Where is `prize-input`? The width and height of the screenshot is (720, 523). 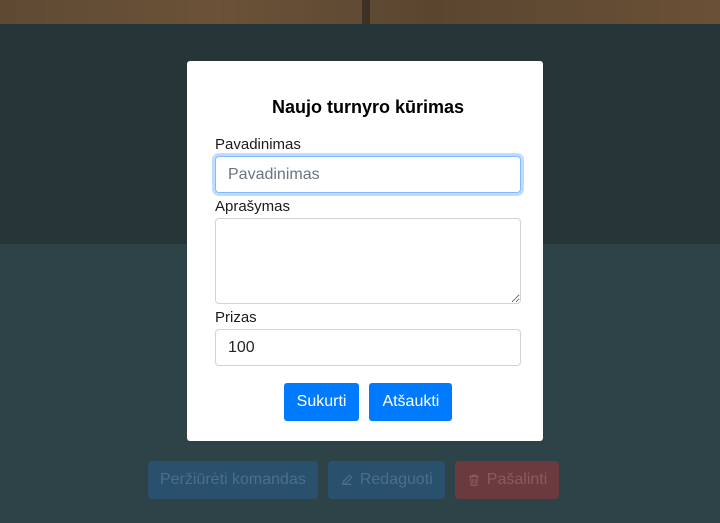
prize-input is located at coordinates (368, 347).